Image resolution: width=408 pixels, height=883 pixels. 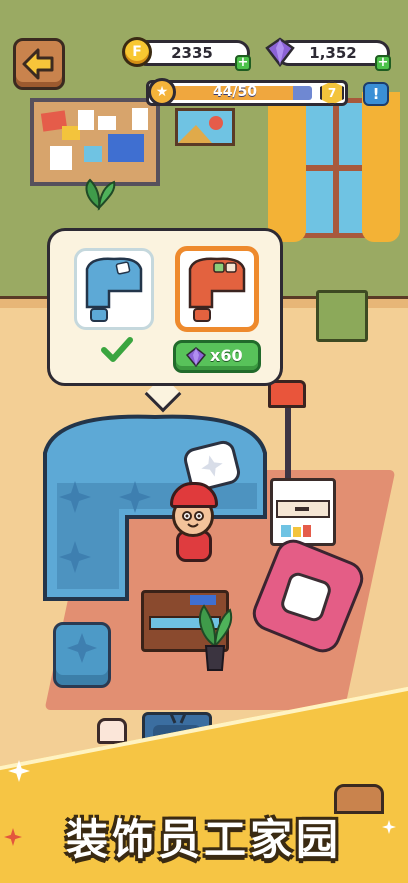 What do you see at coordinates (376, 94) in the screenshot?
I see `info-button: !` at bounding box center [376, 94].